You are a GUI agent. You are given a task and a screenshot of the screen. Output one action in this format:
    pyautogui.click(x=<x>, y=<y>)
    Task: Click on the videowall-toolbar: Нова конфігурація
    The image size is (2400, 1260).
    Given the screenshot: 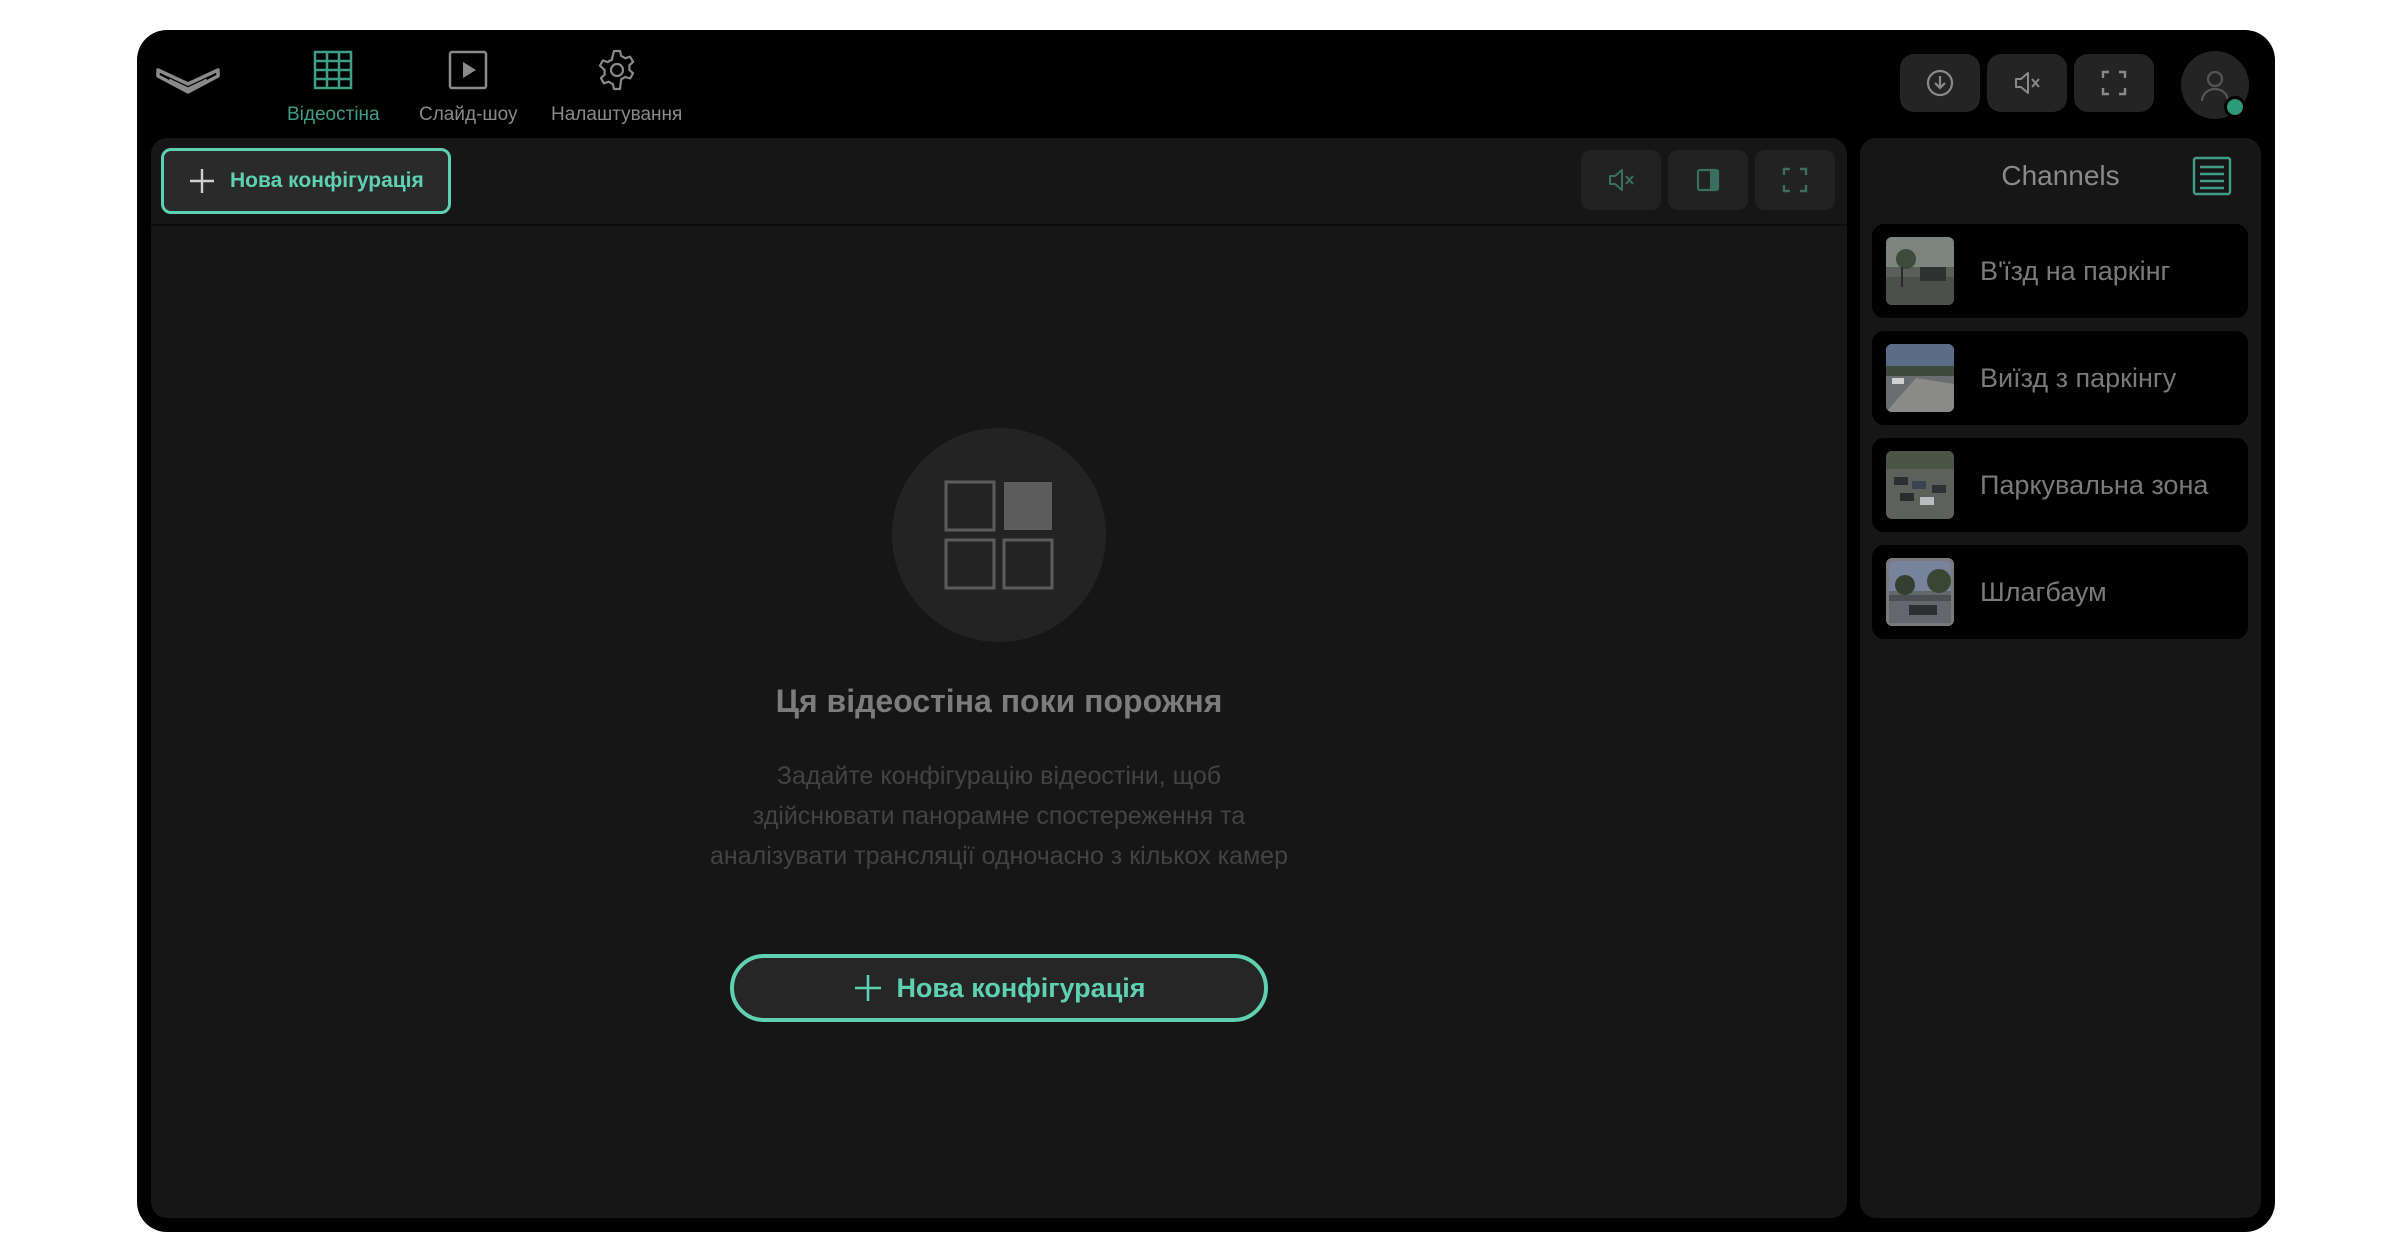 What is the action you would take?
    pyautogui.click(x=999, y=182)
    